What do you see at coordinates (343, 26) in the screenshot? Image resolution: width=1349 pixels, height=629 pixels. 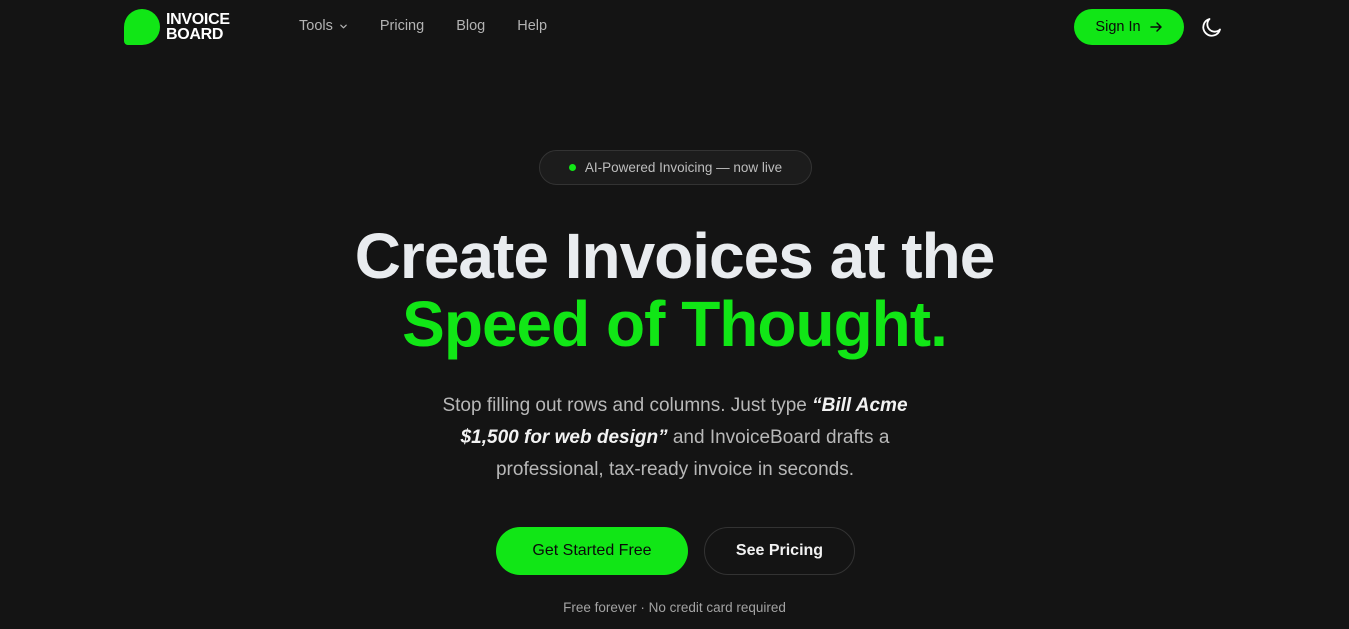 I see `chevron-down-icon` at bounding box center [343, 26].